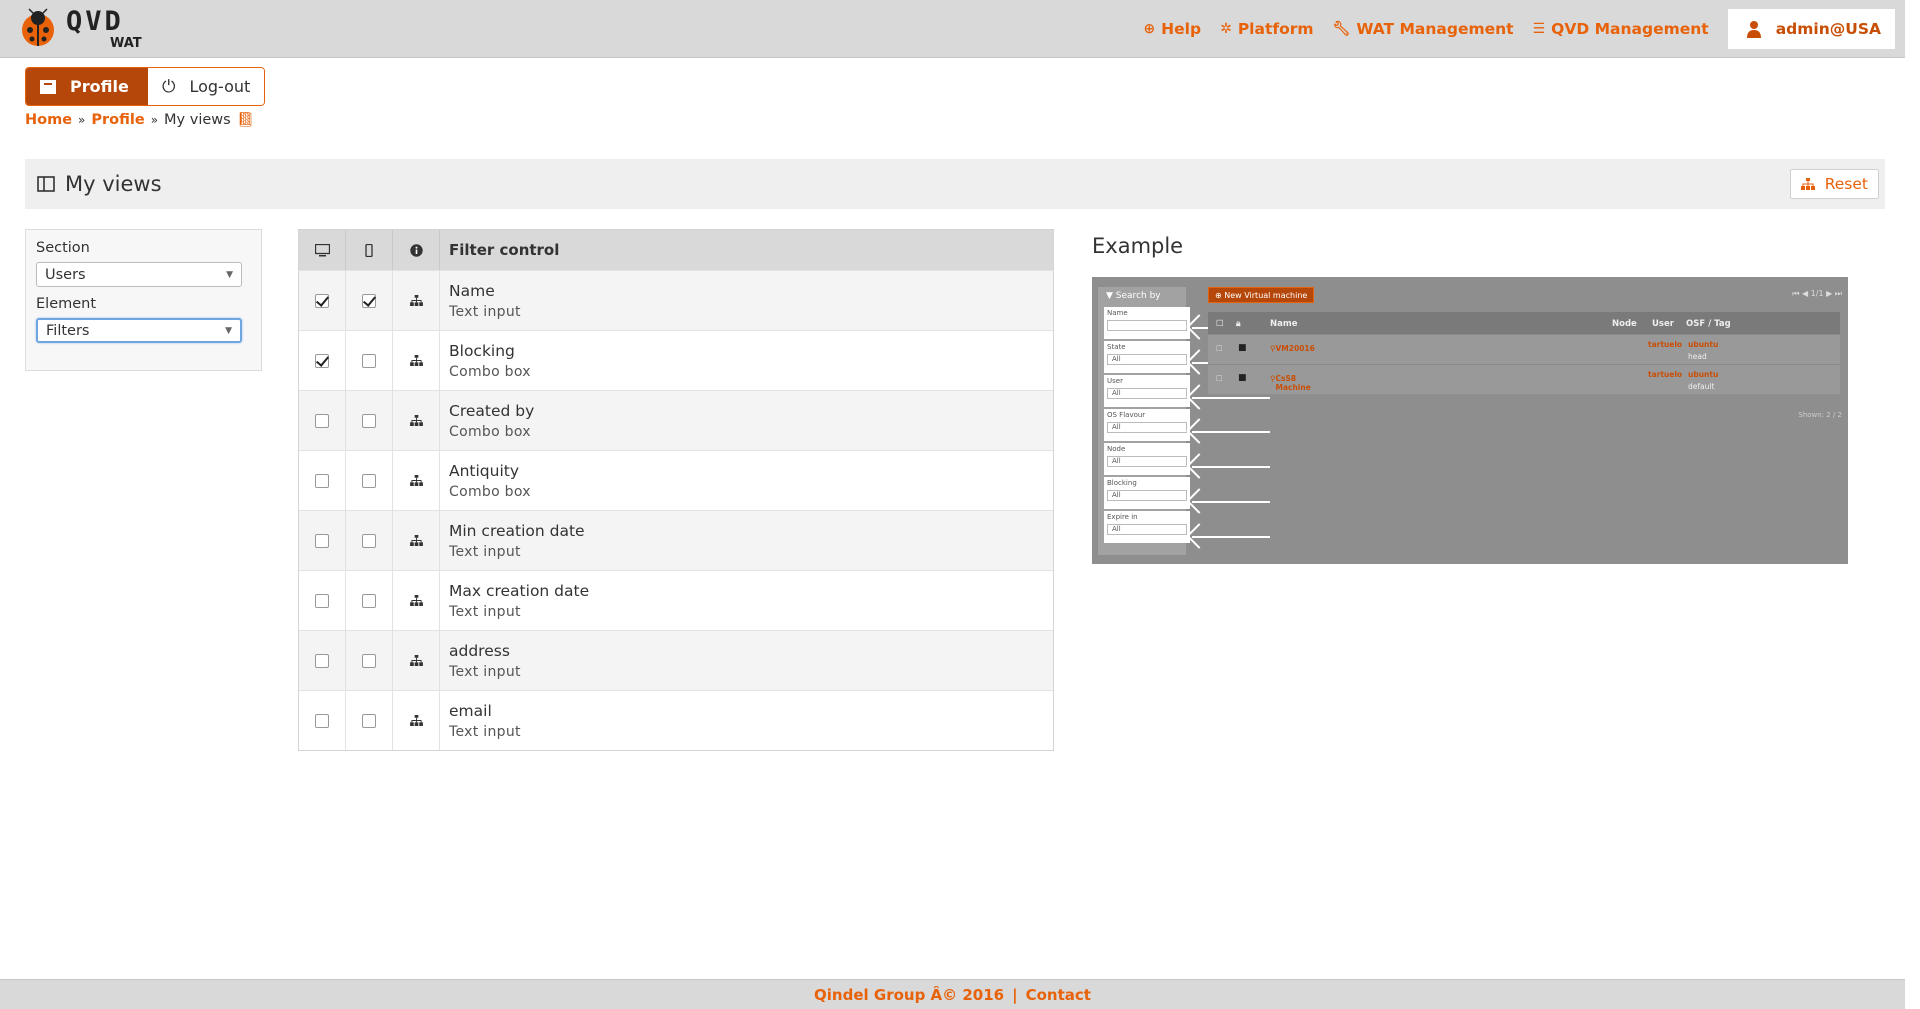  I want to click on info-icon, so click(416, 250).